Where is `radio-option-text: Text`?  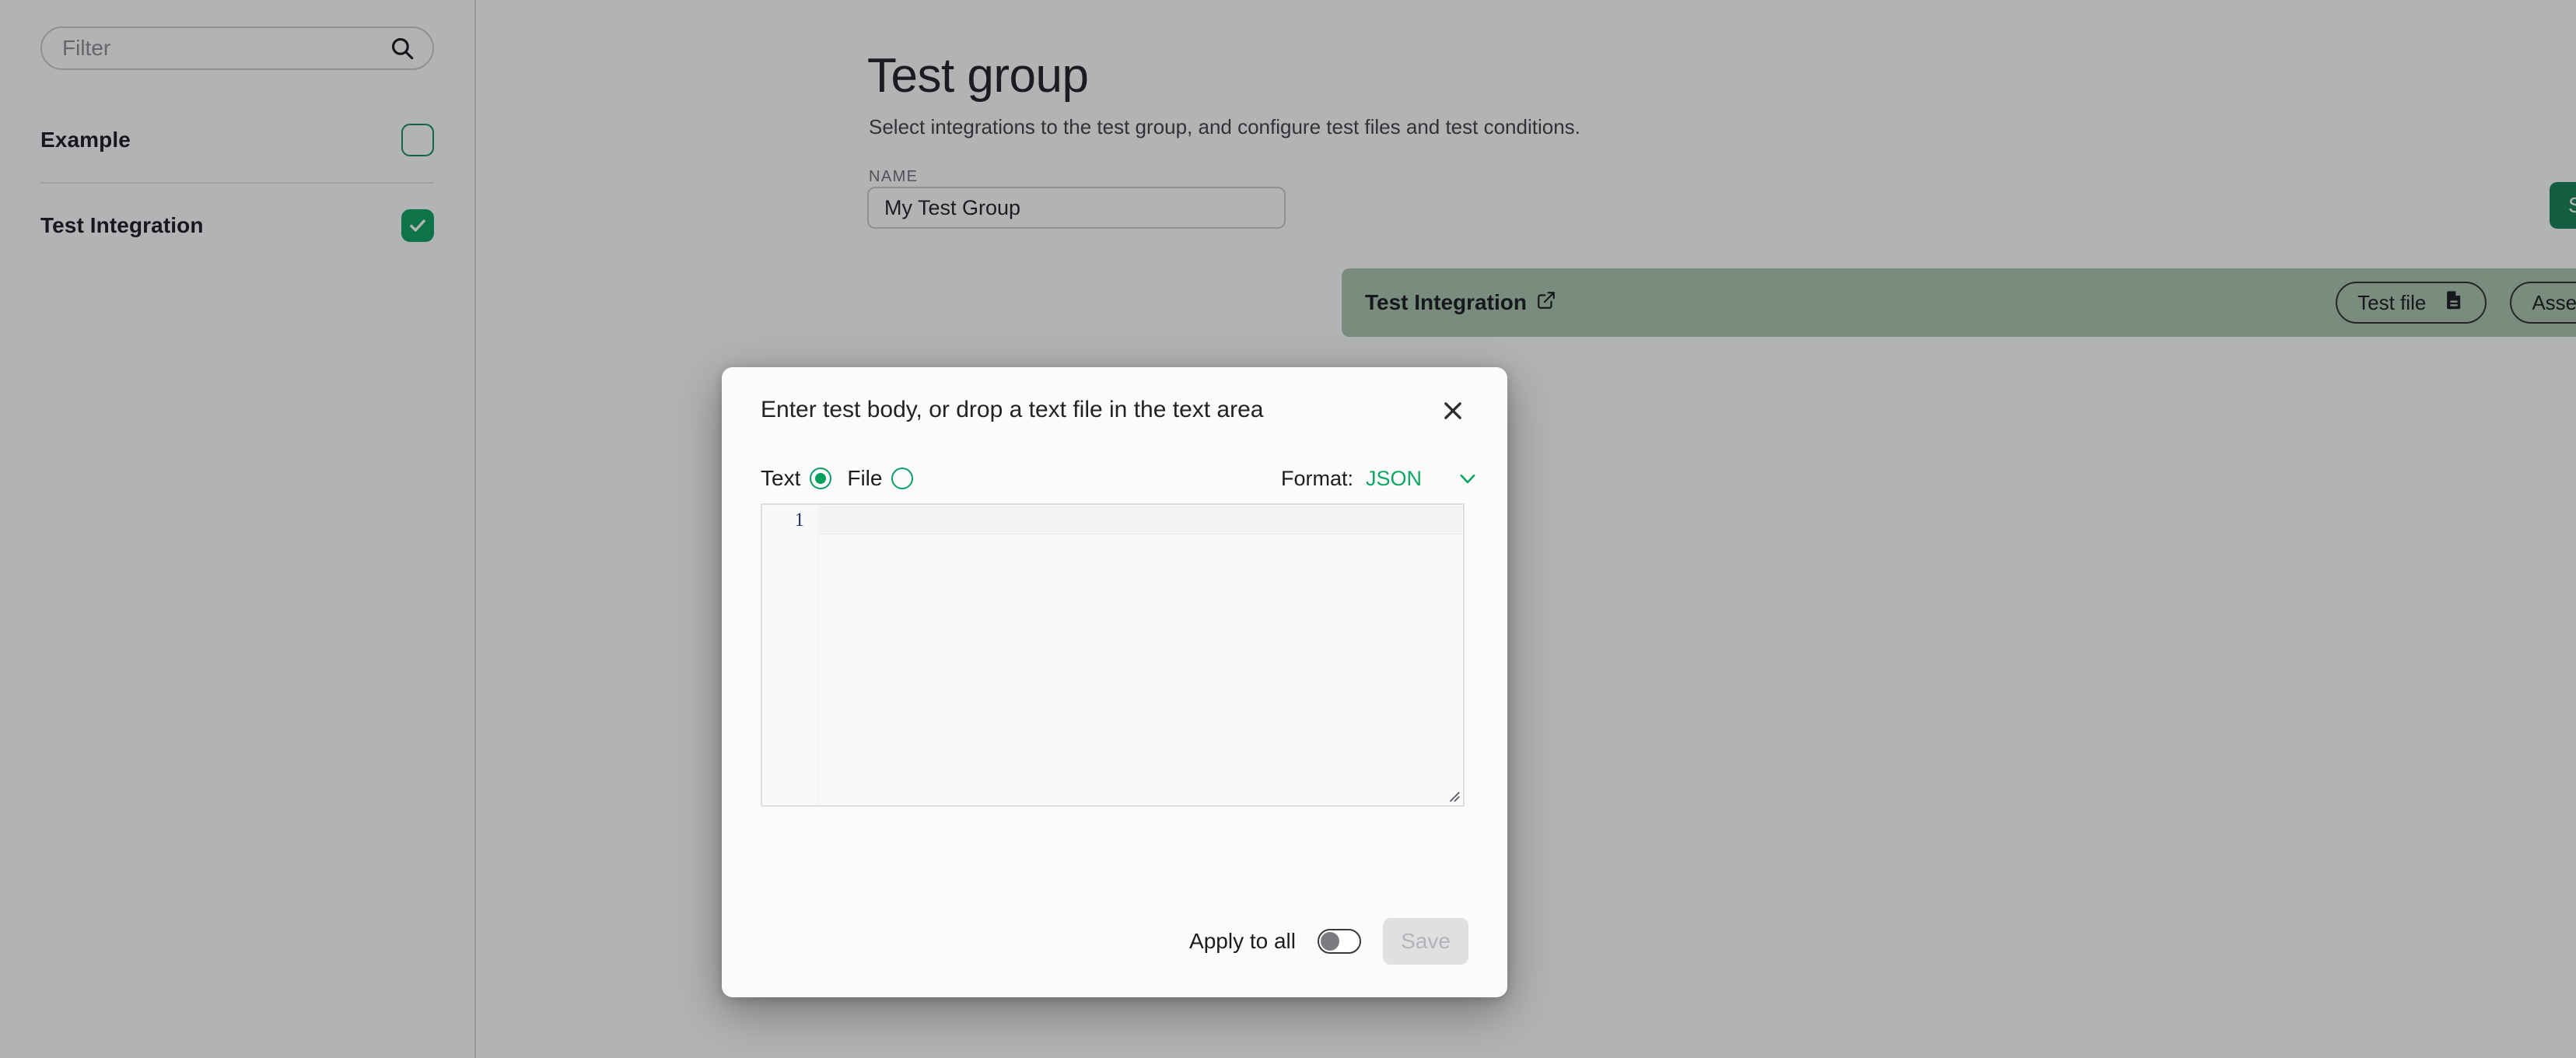
radio-option-text: Text is located at coordinates (797, 478).